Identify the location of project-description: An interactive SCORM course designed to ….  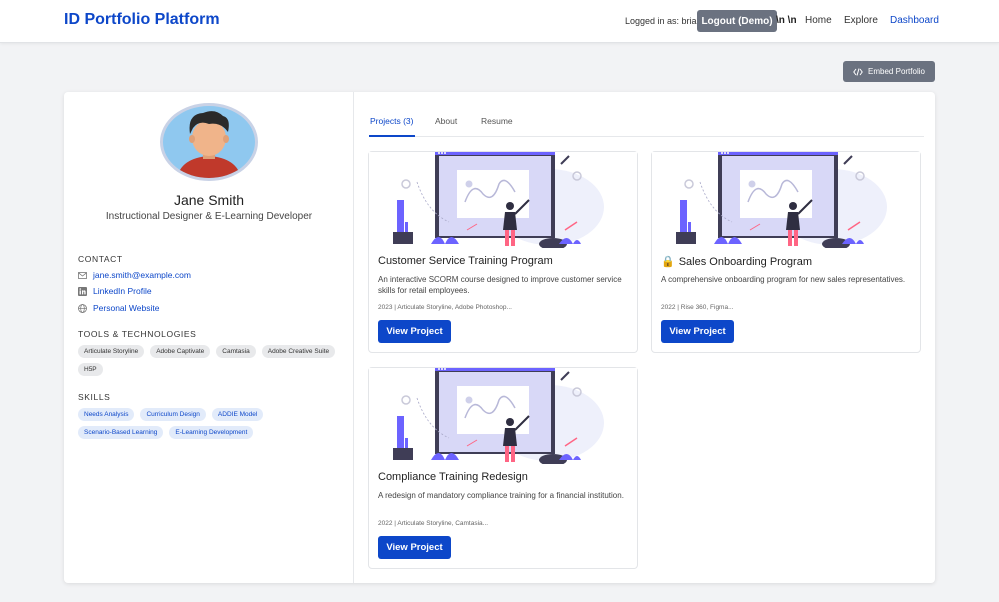
(500, 285).